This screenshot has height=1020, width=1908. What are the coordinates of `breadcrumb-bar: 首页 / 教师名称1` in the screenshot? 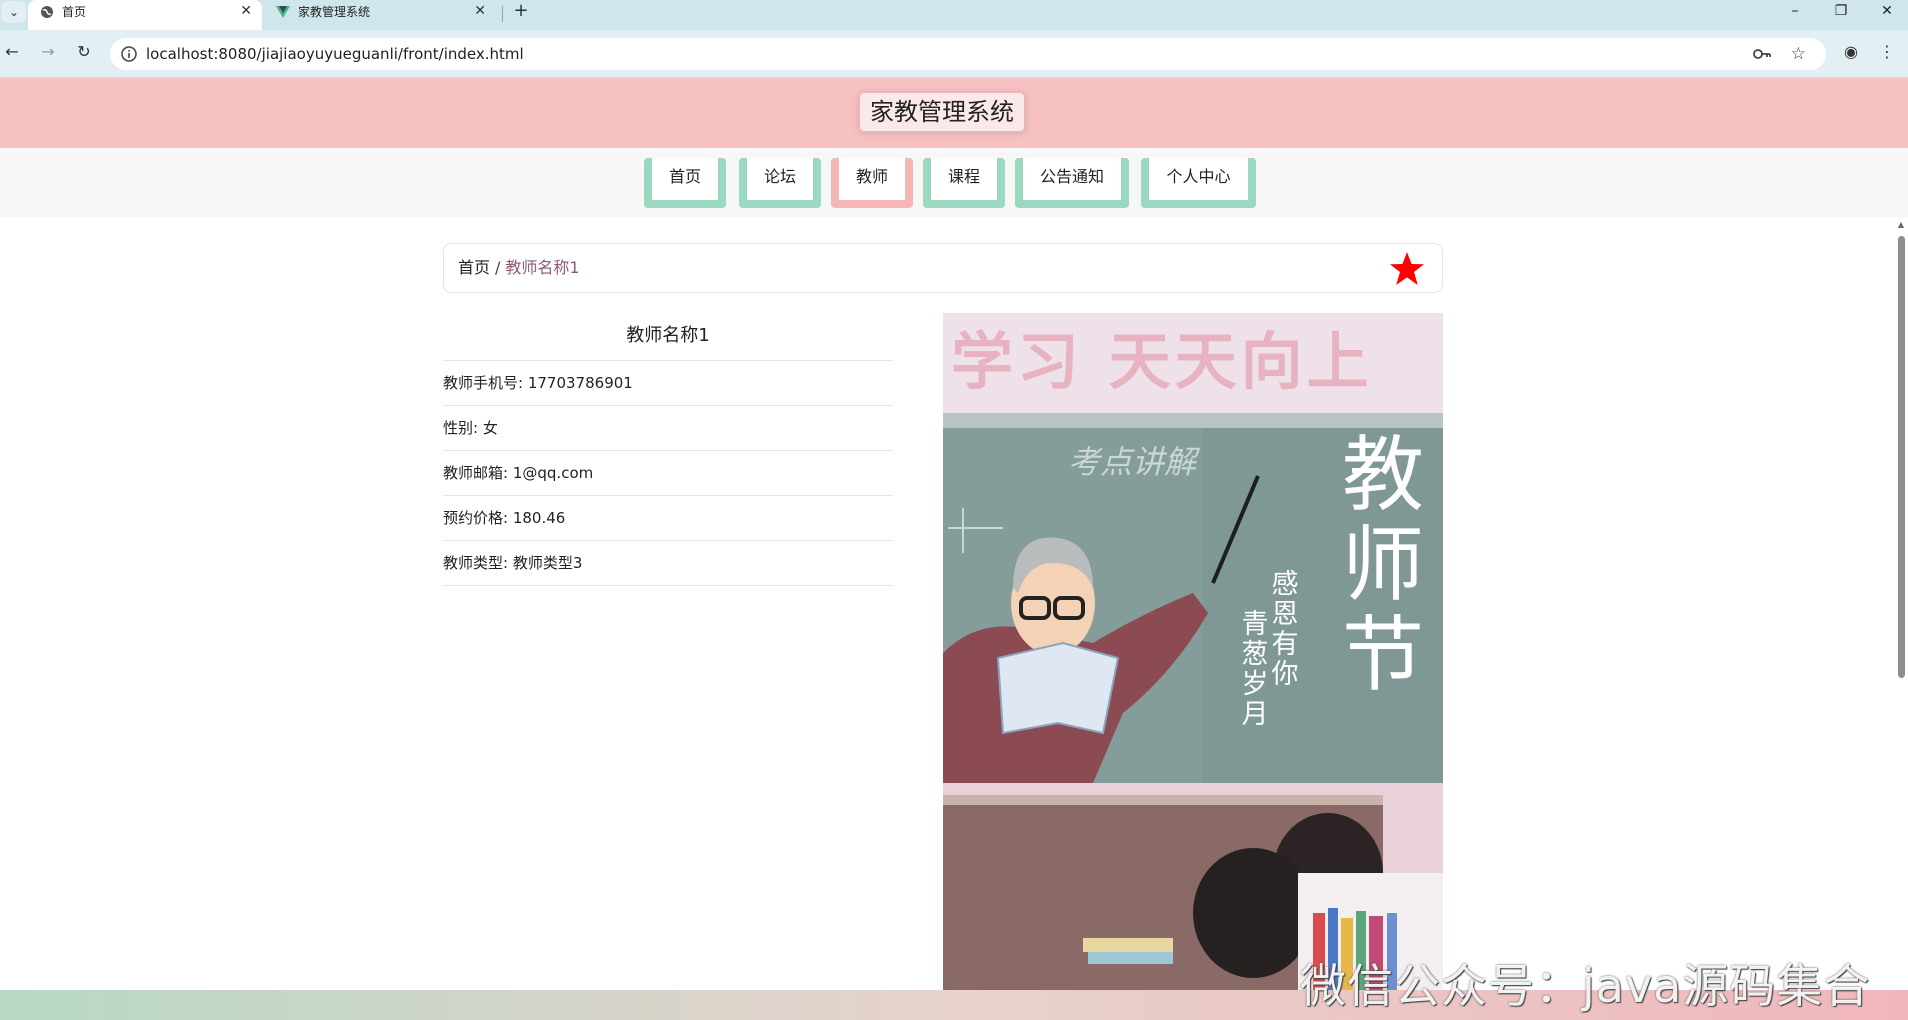 It's located at (943, 268).